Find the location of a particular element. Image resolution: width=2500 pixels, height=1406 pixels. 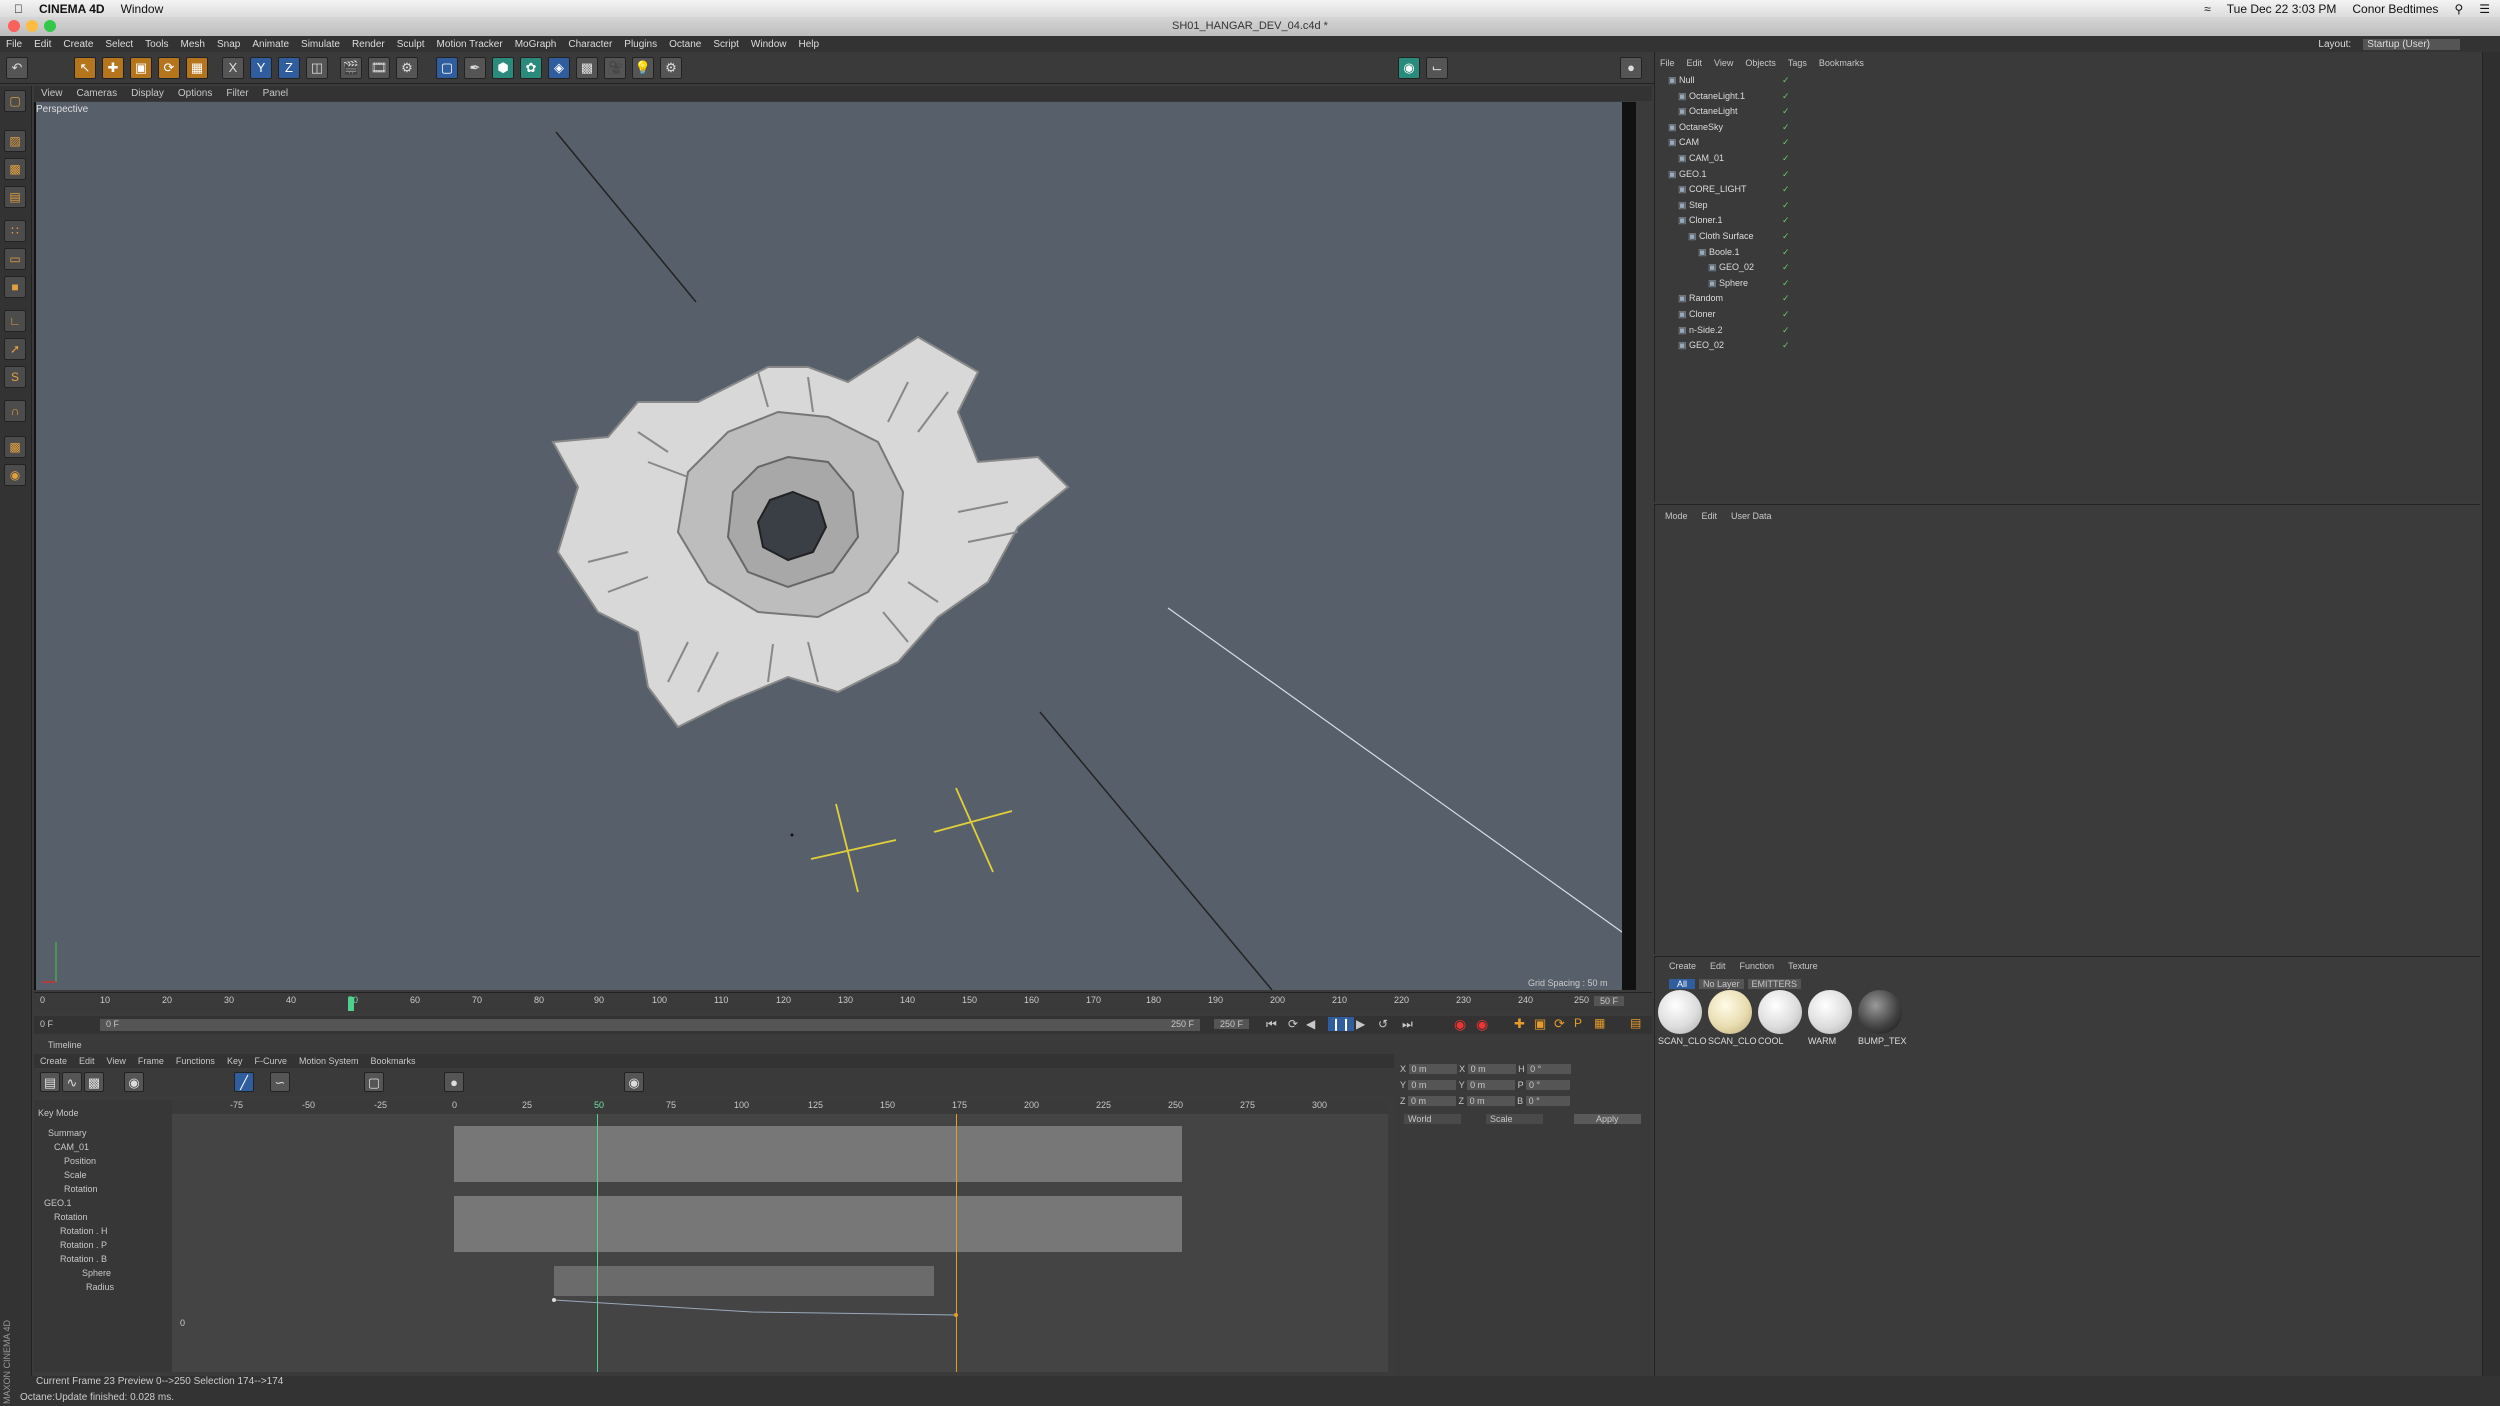

track-rotation: Rotation is located at coordinates (103, 1189).